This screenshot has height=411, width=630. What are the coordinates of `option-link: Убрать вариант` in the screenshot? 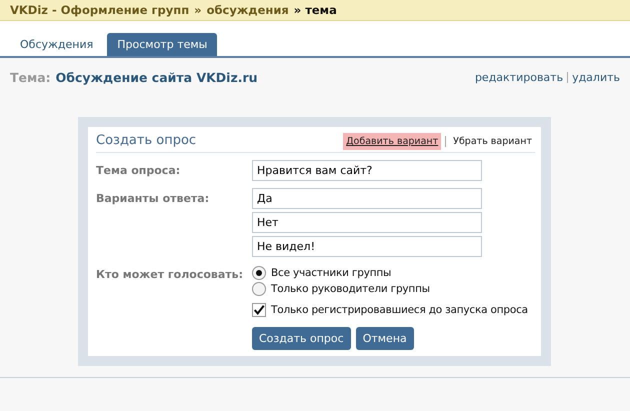 It's located at (492, 141).